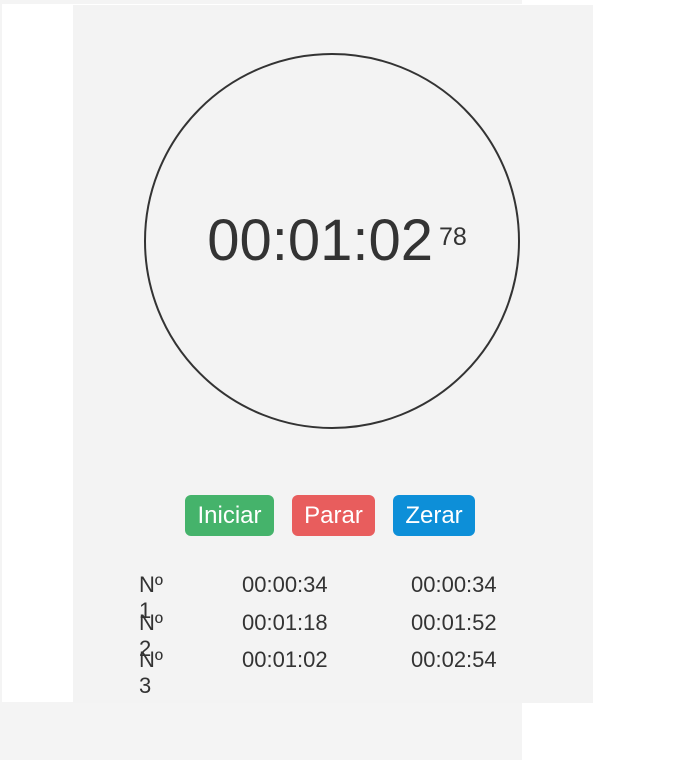 The height and width of the screenshot is (760, 697). I want to click on lap-split-time: 00:01:18, so click(285, 622).